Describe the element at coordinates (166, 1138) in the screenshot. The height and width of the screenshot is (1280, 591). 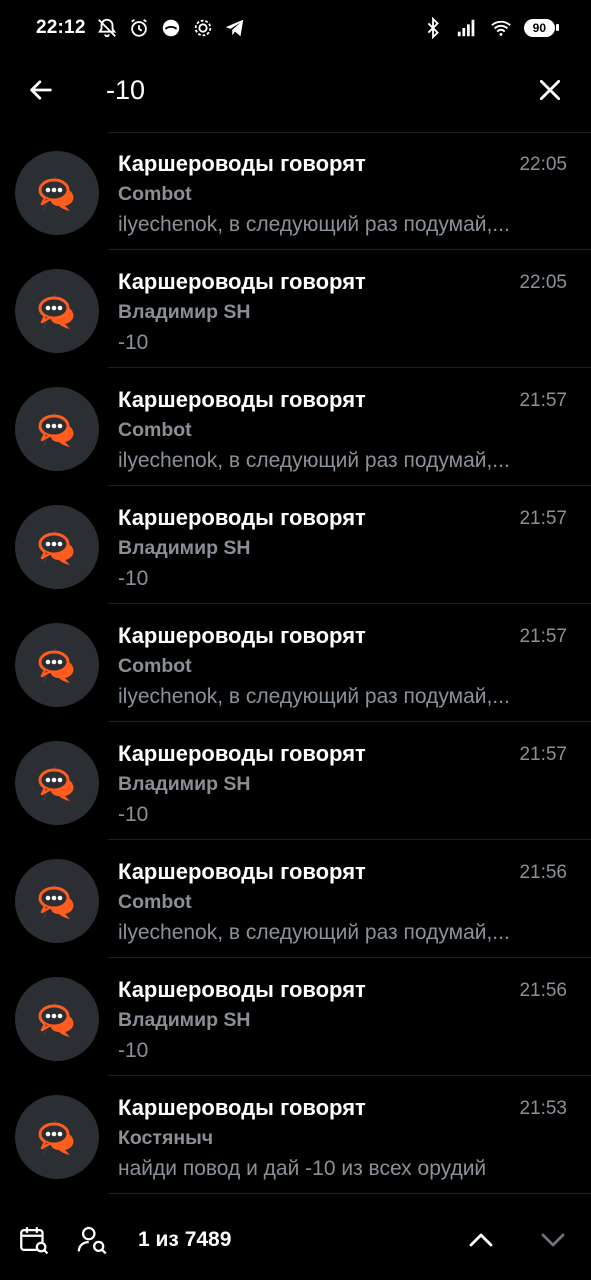
I see `message-sender: Костяныч` at that location.